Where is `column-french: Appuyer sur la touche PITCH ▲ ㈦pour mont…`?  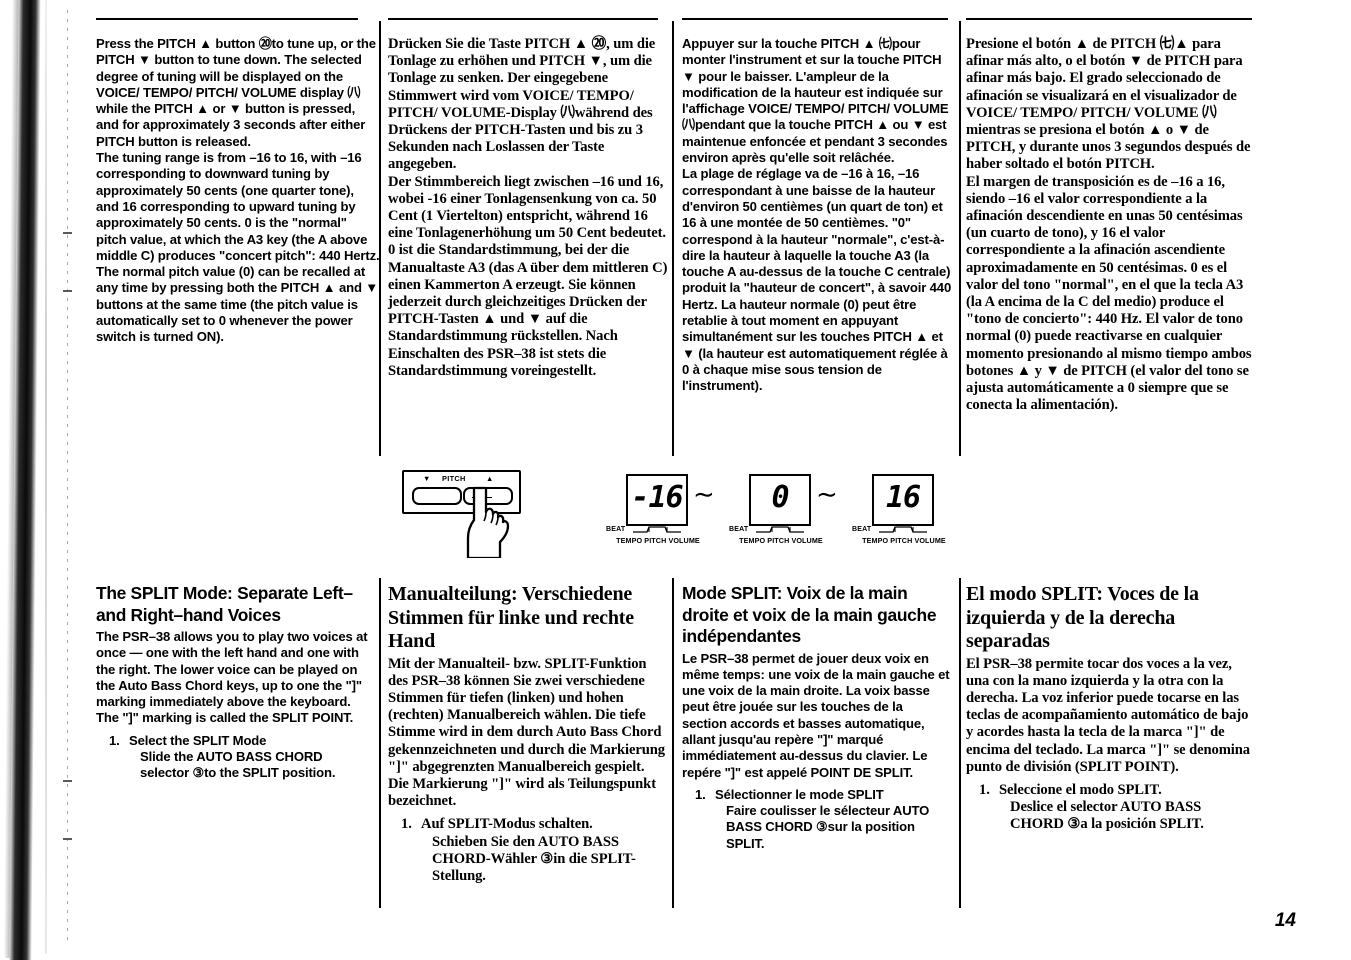
column-french: Appuyer sur la touche PITCH ▲ ㈦pour mont… is located at coordinates (818, 206).